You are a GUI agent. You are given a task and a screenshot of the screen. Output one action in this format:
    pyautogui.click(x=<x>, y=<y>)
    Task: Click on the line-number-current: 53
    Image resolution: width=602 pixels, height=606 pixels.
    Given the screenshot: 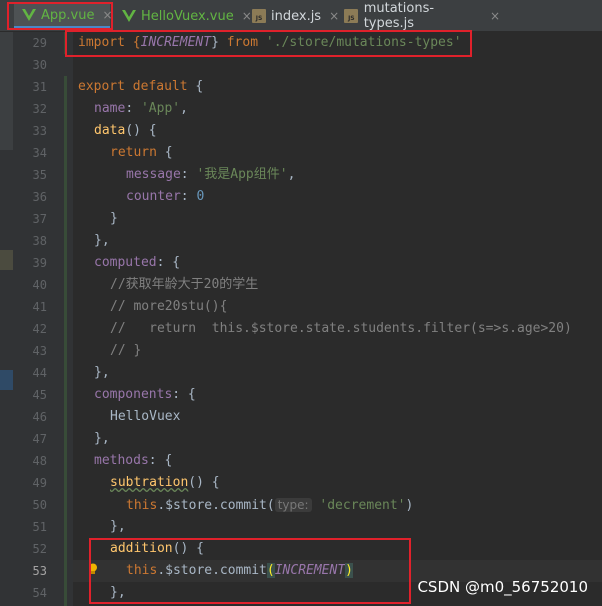 What is the action you would take?
    pyautogui.click(x=39, y=571)
    